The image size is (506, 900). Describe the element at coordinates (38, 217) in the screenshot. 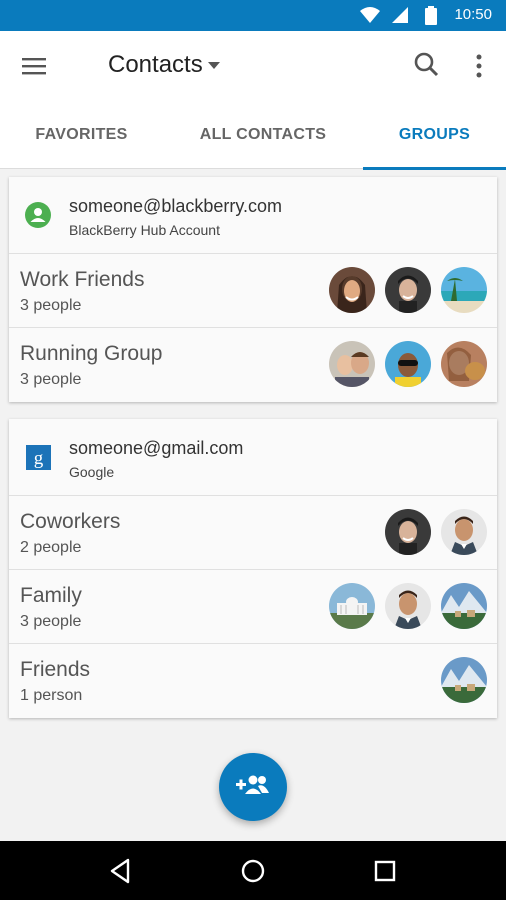

I see `account-person-icon` at that location.